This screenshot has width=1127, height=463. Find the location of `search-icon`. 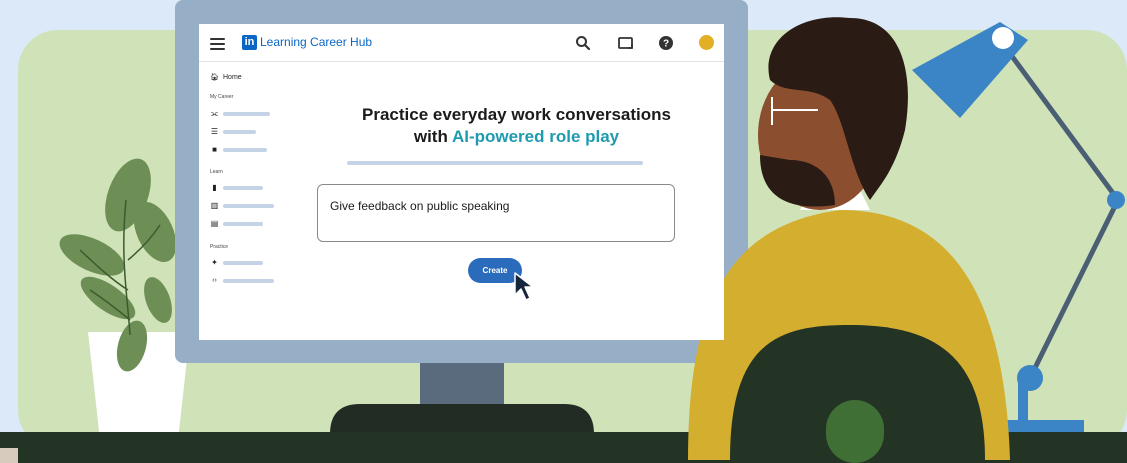

search-icon is located at coordinates (583, 43).